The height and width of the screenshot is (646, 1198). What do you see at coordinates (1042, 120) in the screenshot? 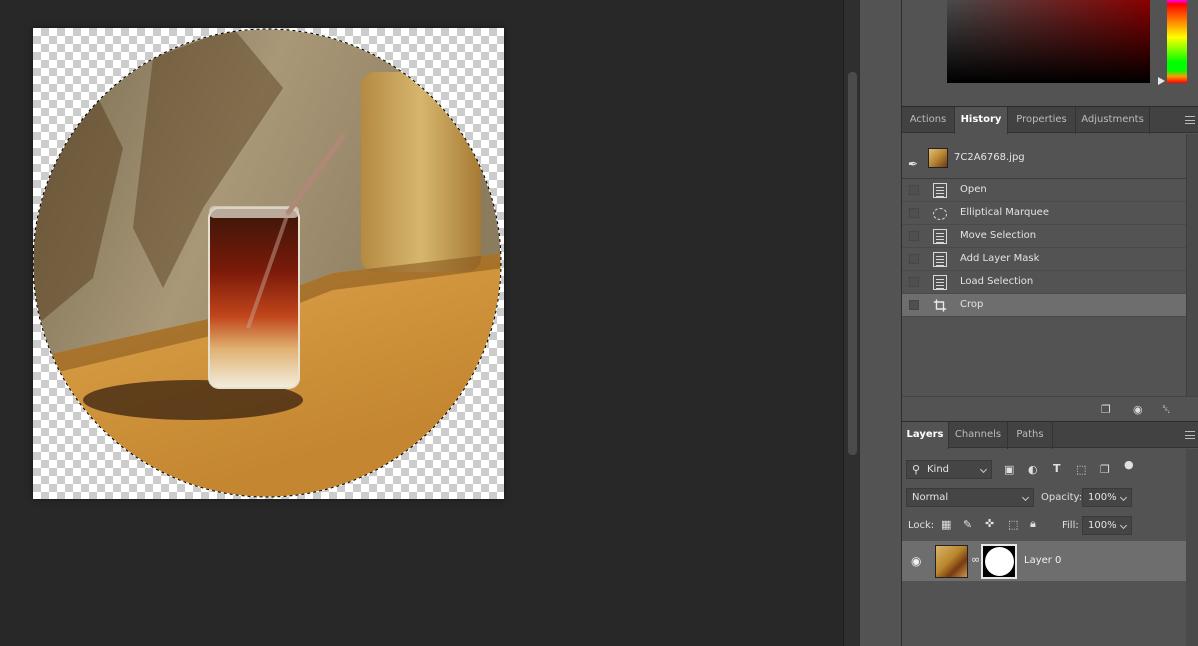
I see `tab-properties: Properties` at bounding box center [1042, 120].